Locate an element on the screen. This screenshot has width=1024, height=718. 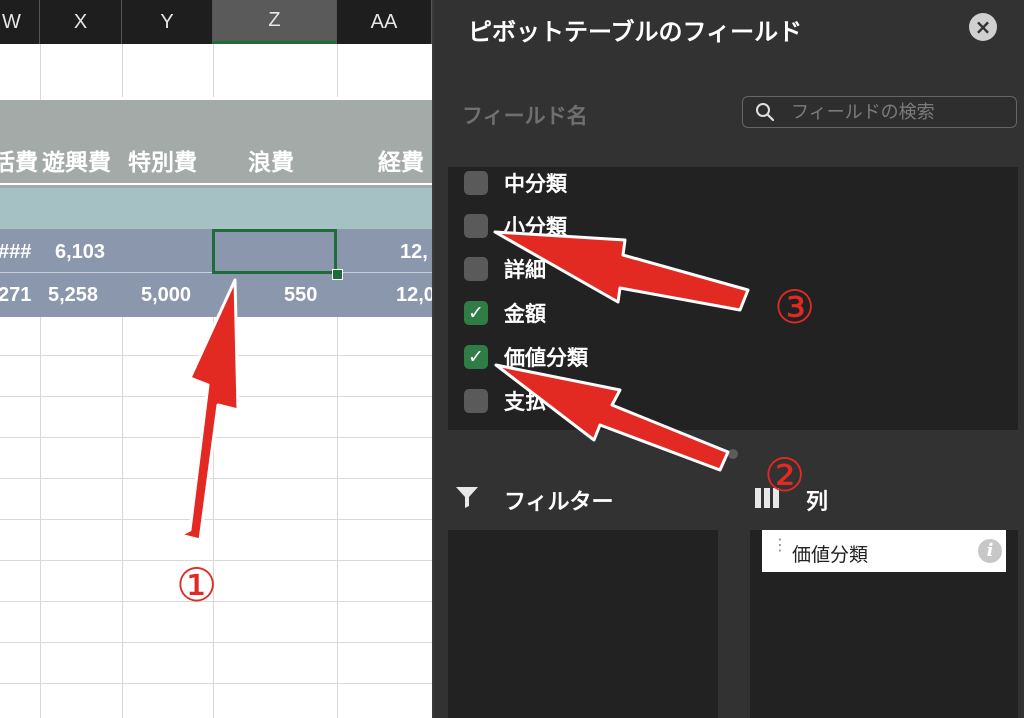
pivot-subheader-band is located at coordinates (216, 208).